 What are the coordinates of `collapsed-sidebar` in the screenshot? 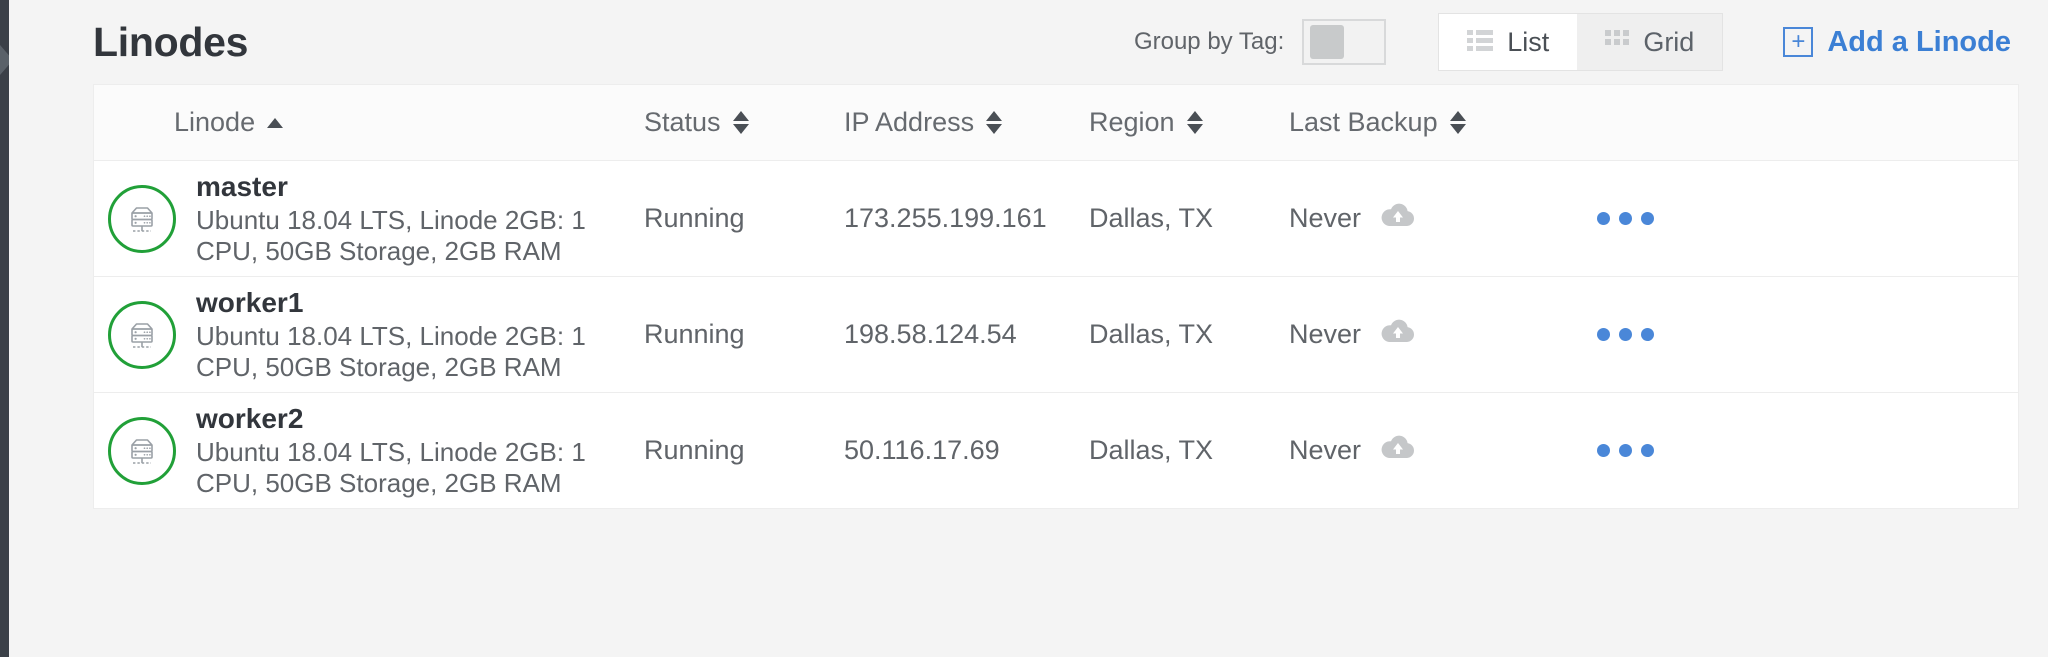 It's located at (4, 328).